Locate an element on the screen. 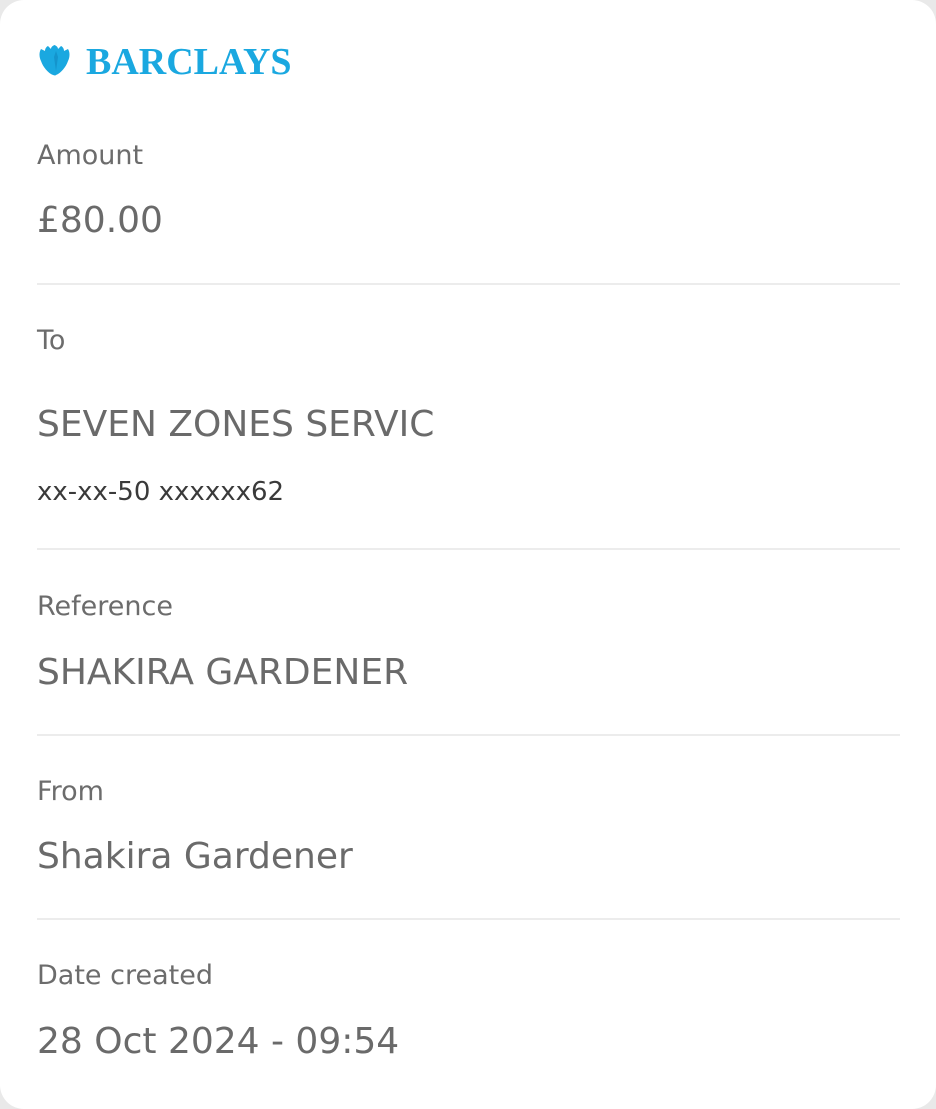 This screenshot has height=1109, width=936. reference-value: SHAKIRA GARDENER is located at coordinates (223, 672).